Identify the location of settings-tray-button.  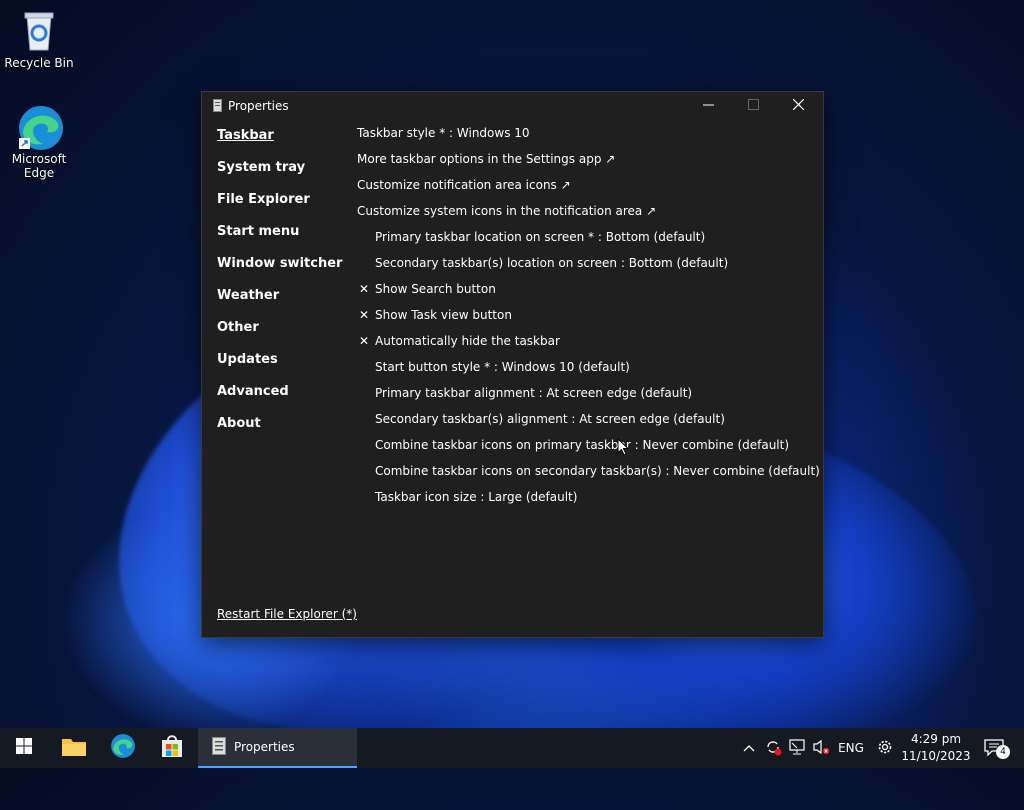
(885, 748).